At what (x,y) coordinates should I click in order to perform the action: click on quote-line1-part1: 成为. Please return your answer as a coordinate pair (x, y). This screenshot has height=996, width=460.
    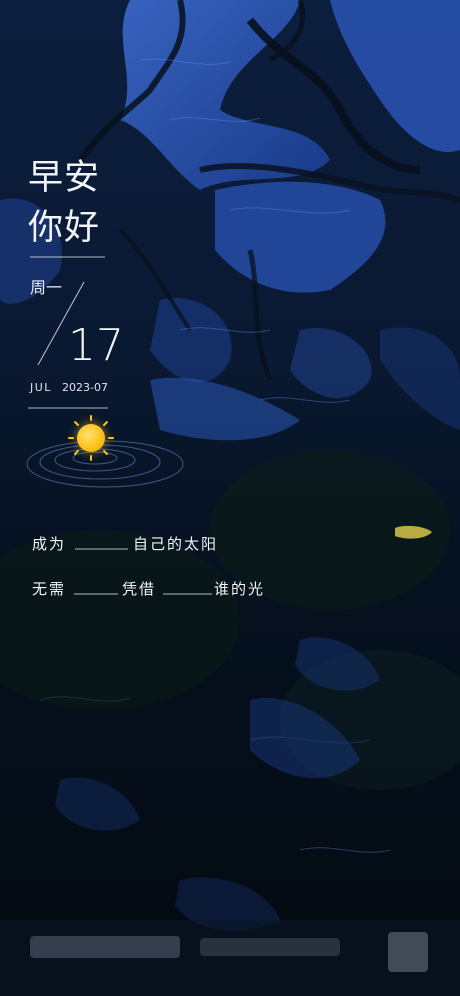
    Looking at the image, I should click on (49, 544).